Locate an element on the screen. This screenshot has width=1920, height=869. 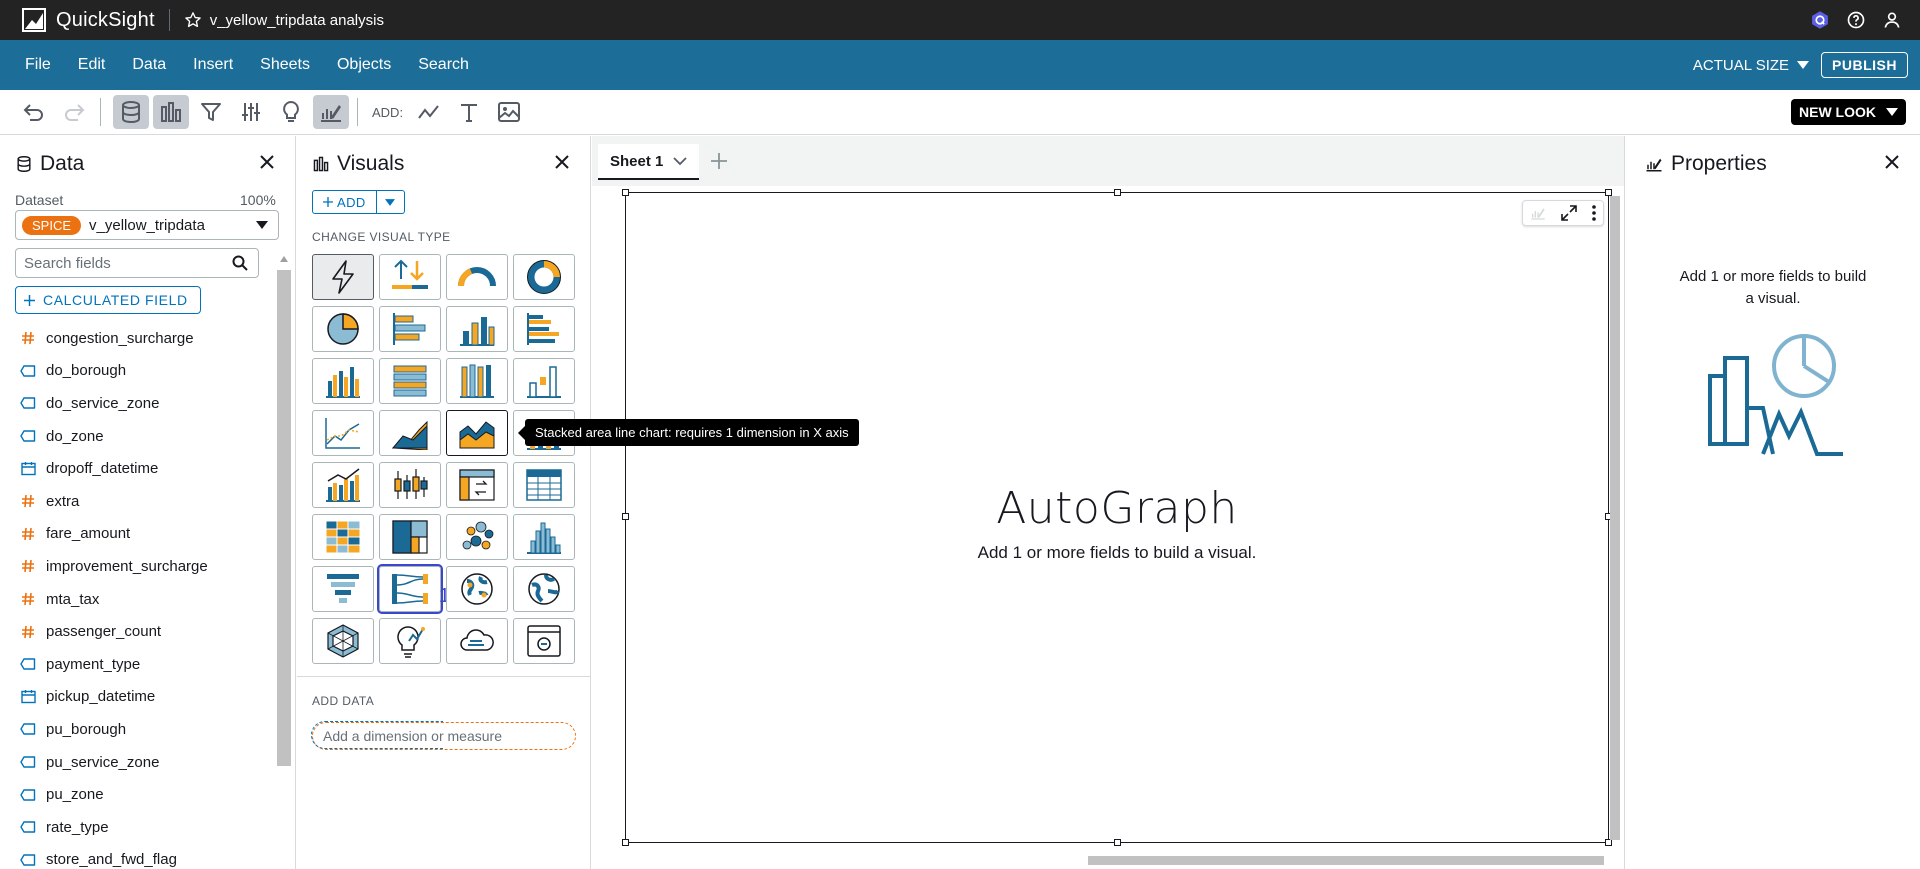
undo-button is located at coordinates (34, 112).